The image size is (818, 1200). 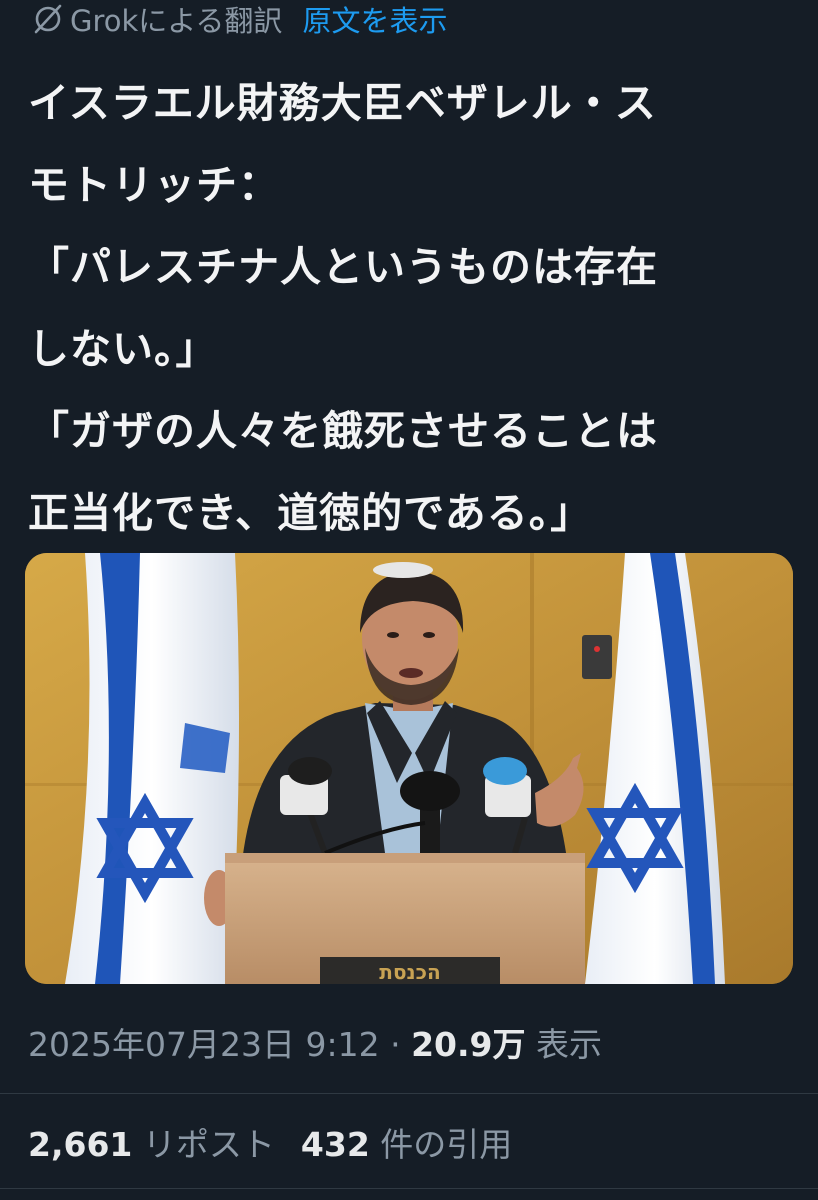 What do you see at coordinates (342, 103) in the screenshot?
I see `tweet-text-line: イスラエル財務大臣ベザレル・ス` at bounding box center [342, 103].